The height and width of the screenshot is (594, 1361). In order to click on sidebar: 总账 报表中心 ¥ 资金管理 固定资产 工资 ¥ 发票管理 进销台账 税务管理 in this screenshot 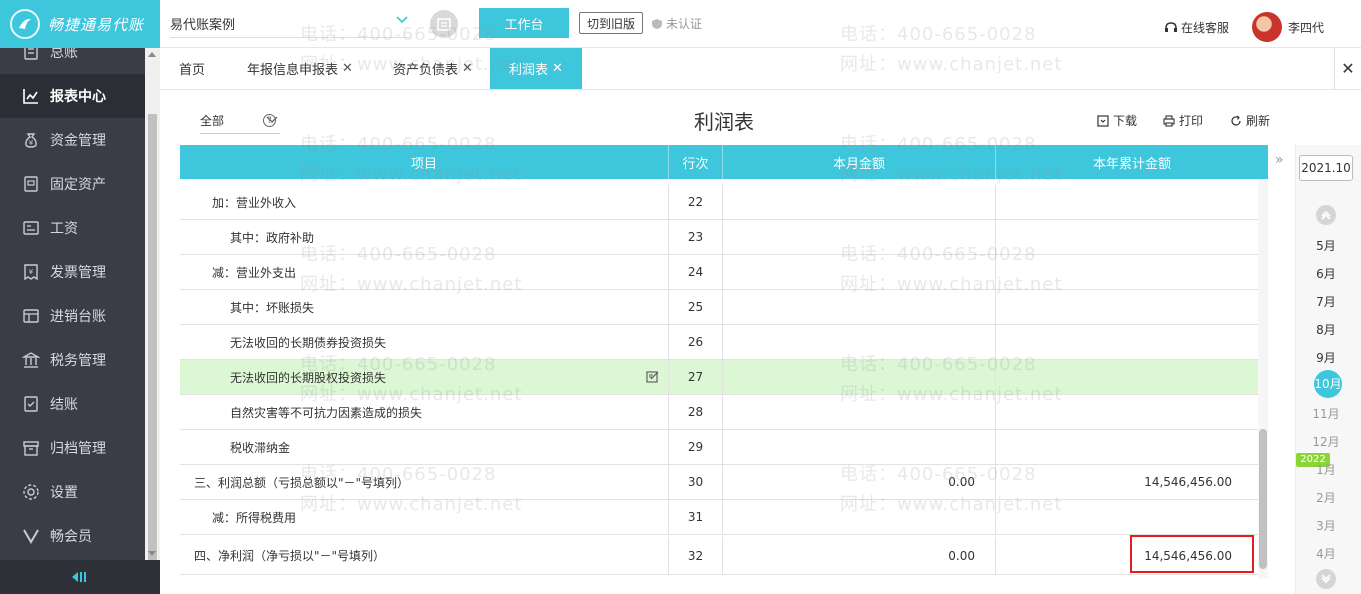, I will do `click(80, 297)`.